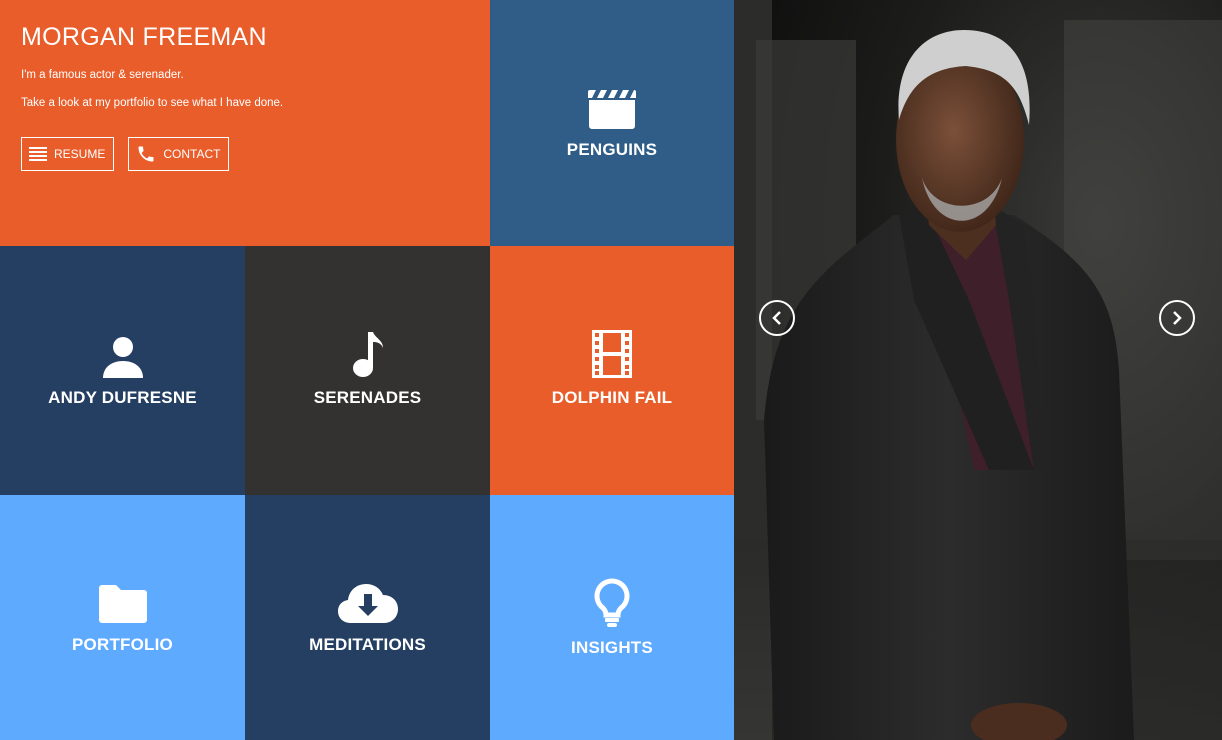  What do you see at coordinates (367, 644) in the screenshot?
I see `tile-meditations-label: MEDITATIONS` at bounding box center [367, 644].